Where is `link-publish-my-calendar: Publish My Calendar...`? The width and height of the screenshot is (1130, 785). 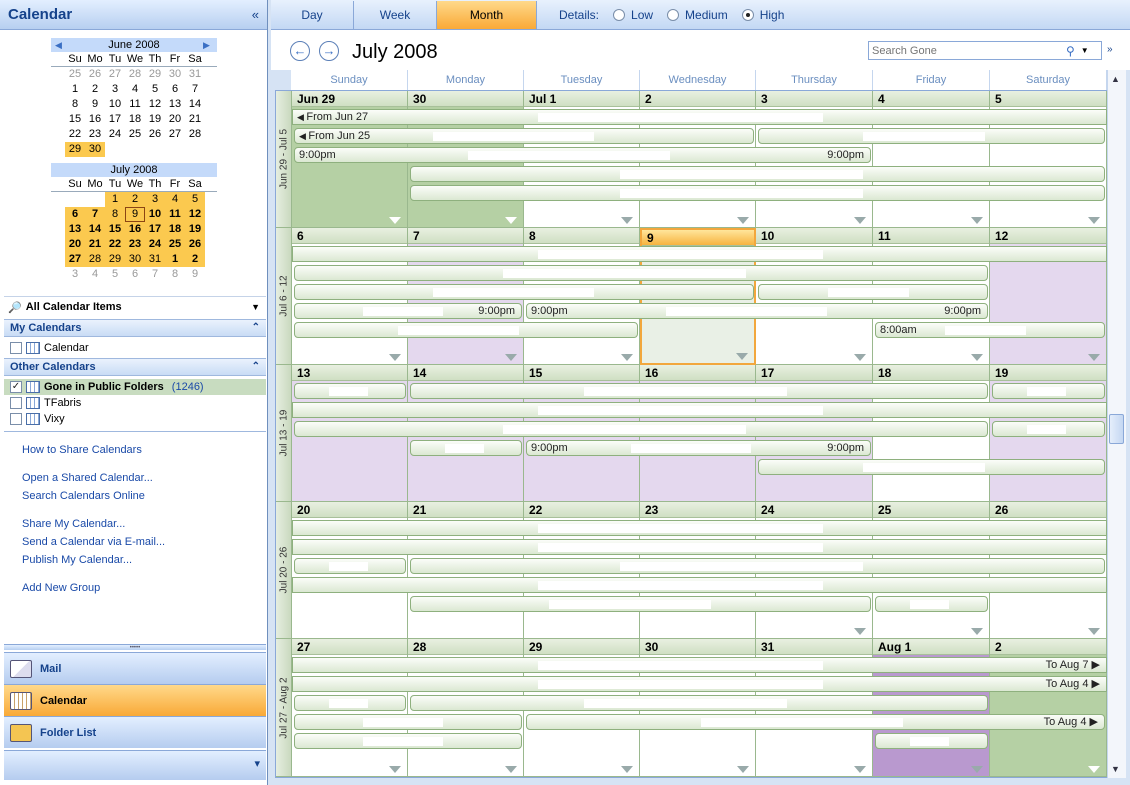
link-publish-my-calendar: Publish My Calendar... is located at coordinates (77, 560).